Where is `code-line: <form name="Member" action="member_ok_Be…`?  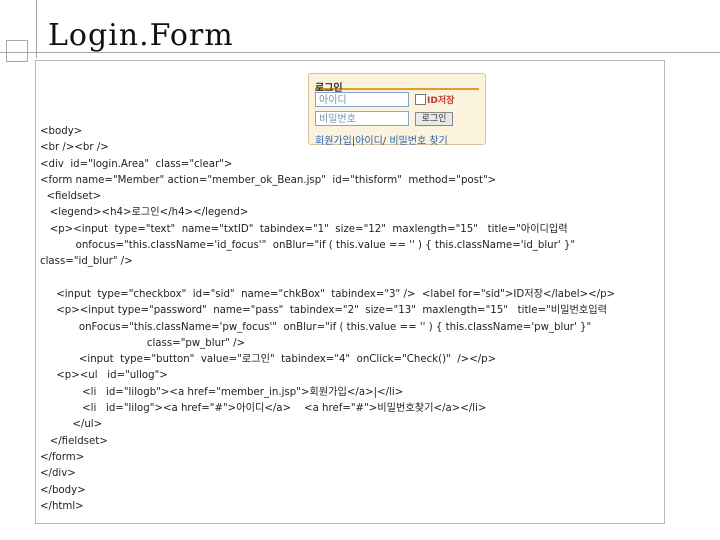 code-line: <form name="Member" action="member_ok_Be… is located at coordinates (268, 180).